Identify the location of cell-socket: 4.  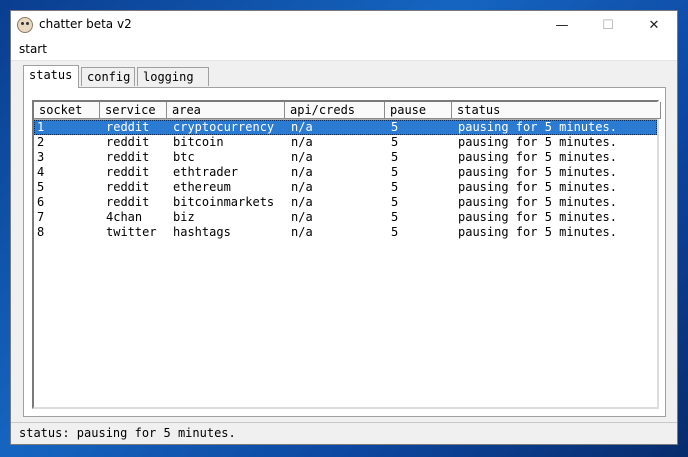
(41, 172).